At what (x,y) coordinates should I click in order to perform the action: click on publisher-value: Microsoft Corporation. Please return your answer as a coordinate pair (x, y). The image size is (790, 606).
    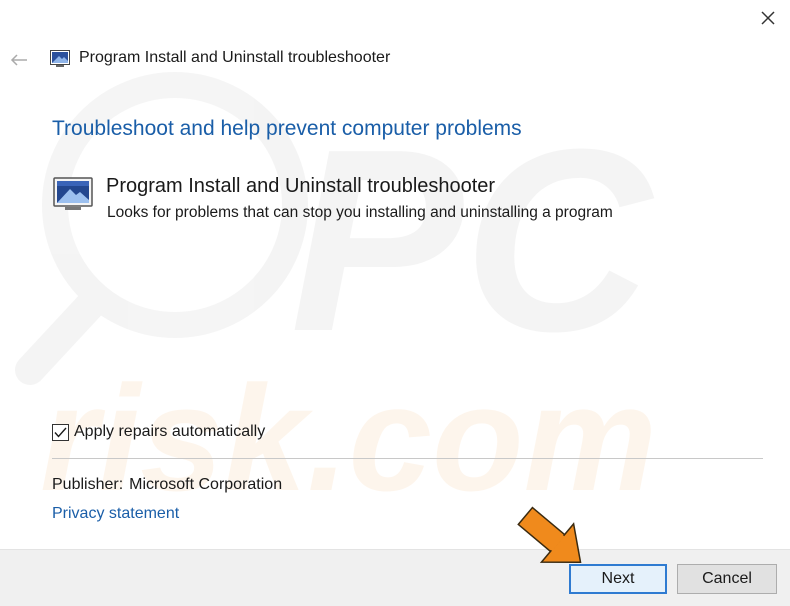
    Looking at the image, I should click on (206, 484).